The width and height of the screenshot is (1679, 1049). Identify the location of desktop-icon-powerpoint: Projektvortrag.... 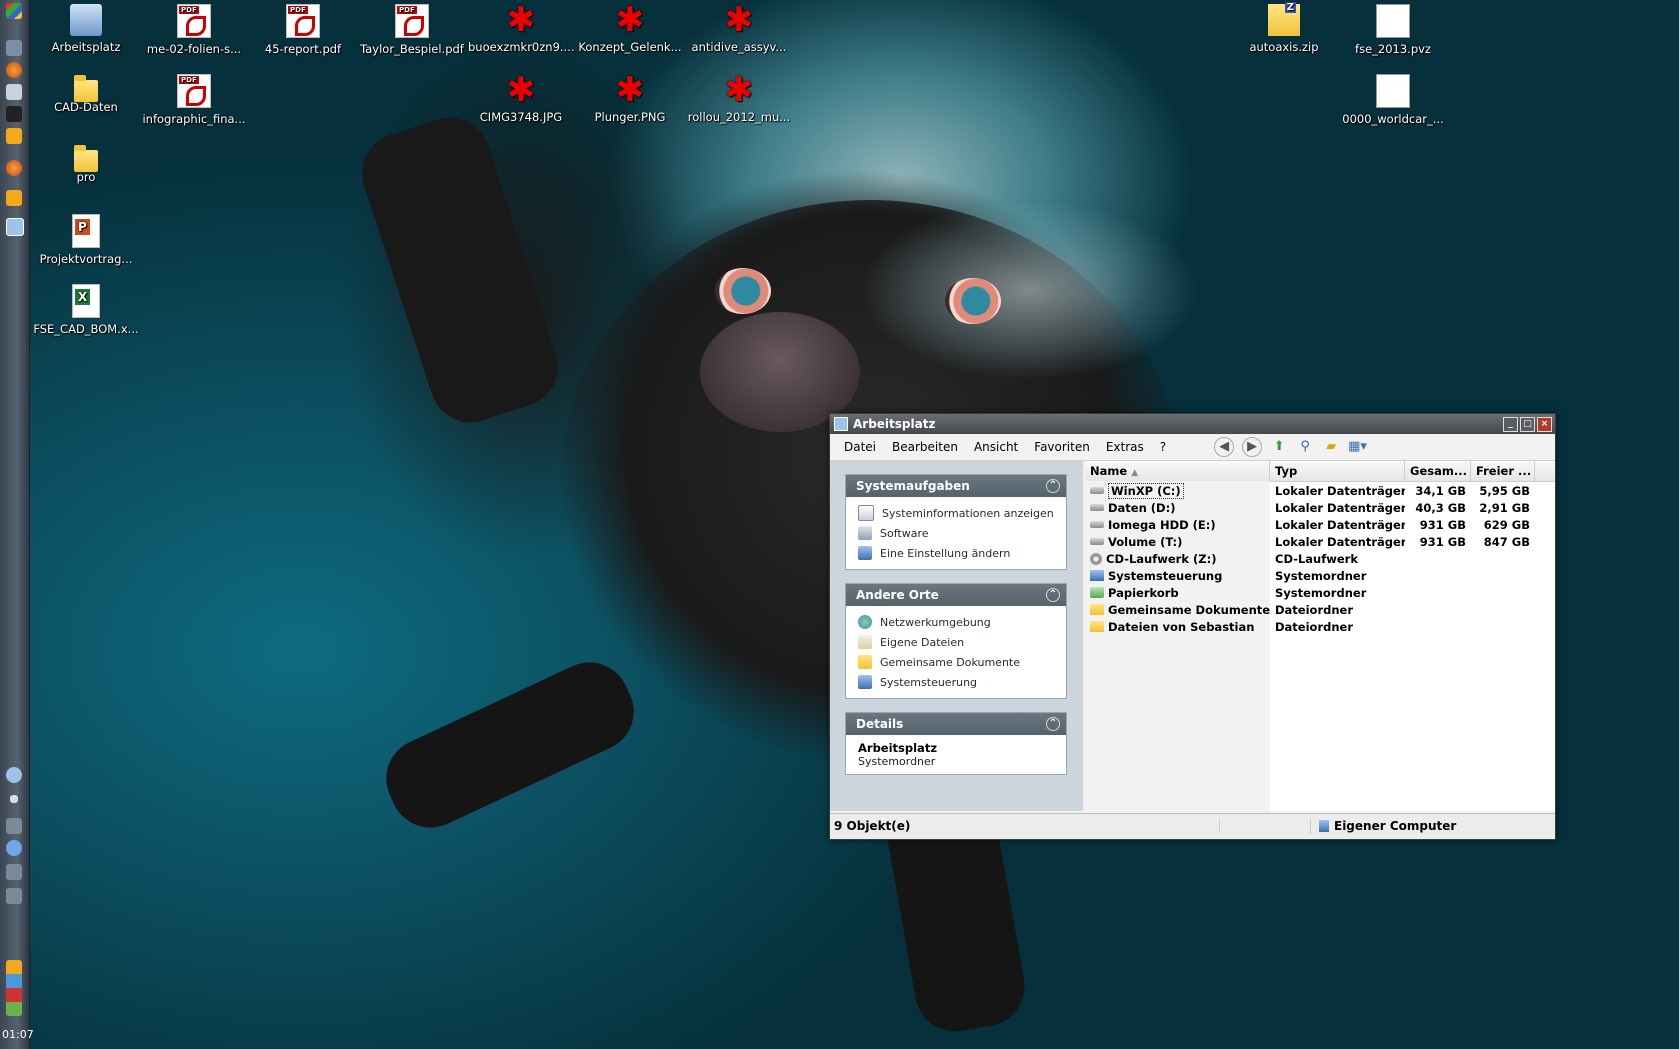
(86, 240).